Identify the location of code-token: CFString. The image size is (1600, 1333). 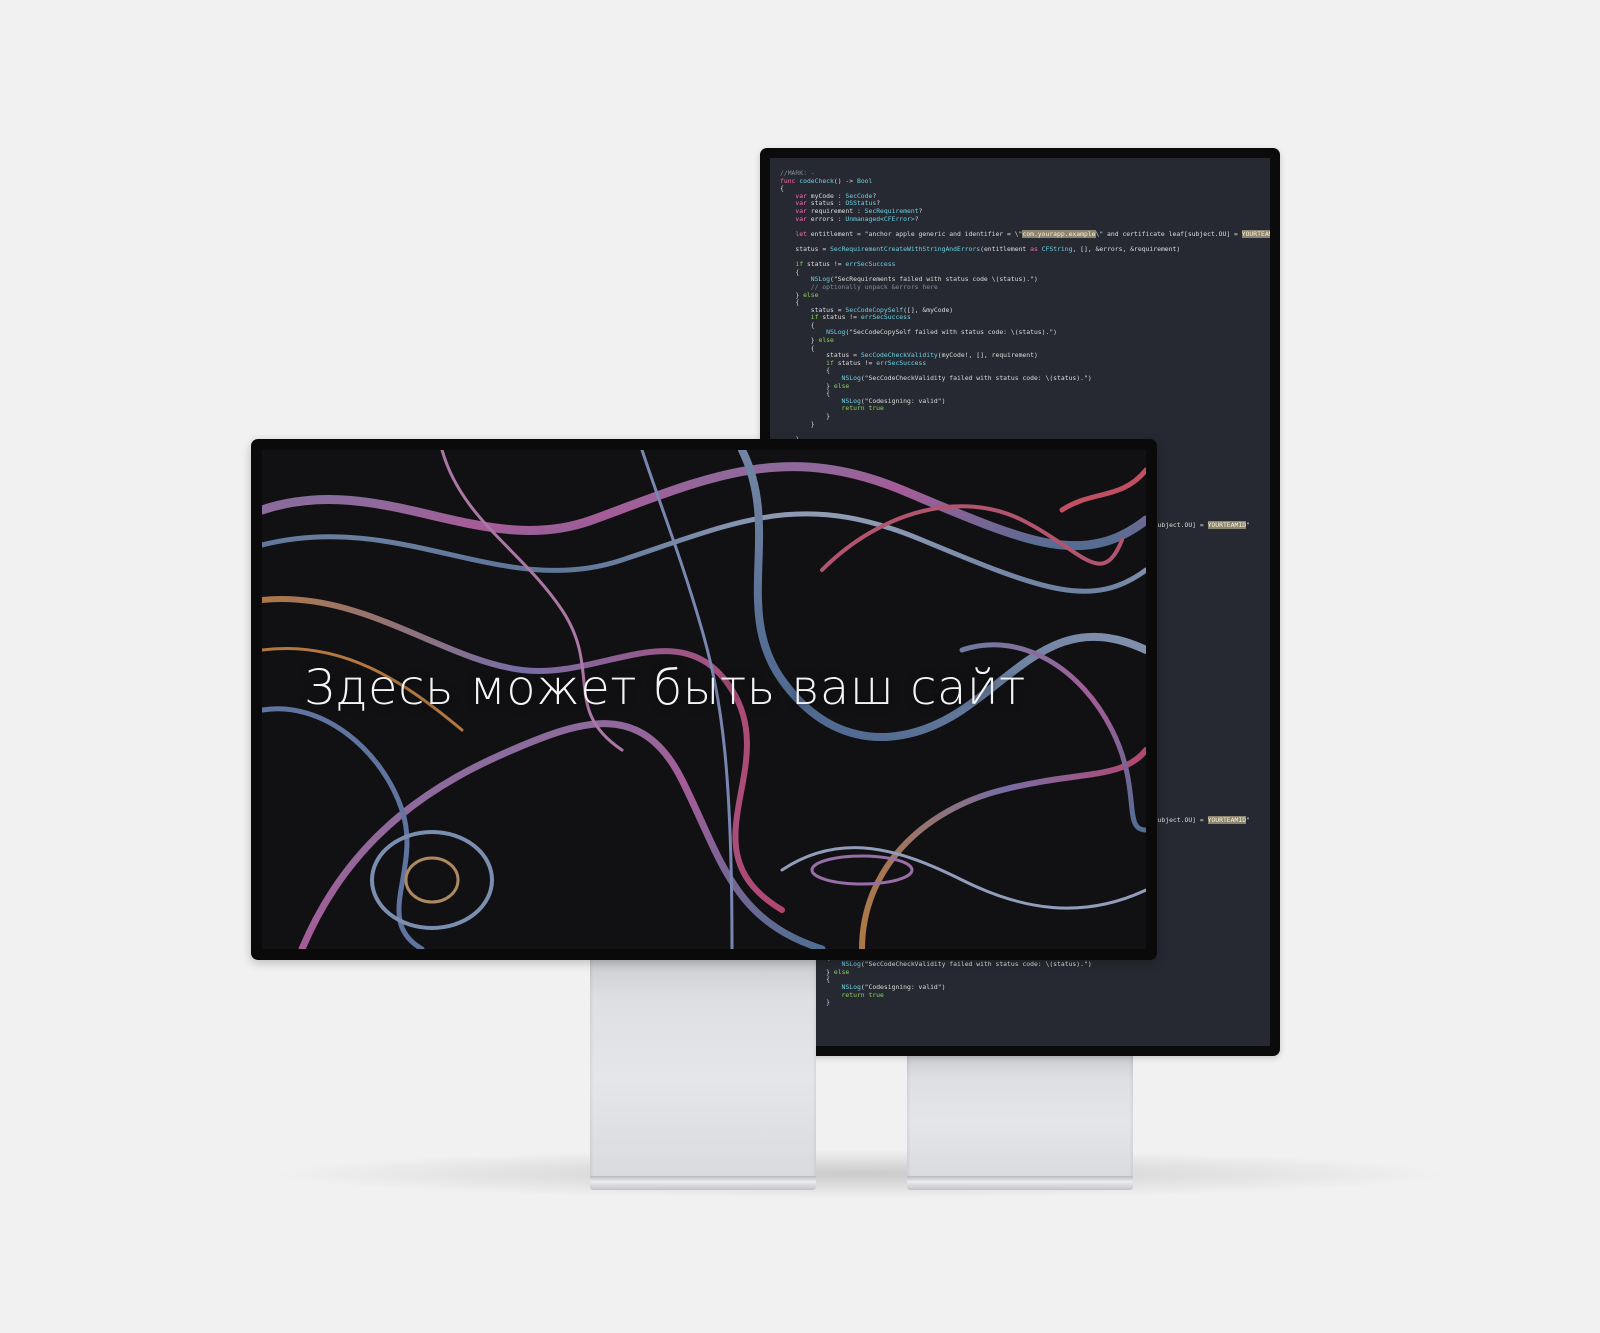
(1057, 248).